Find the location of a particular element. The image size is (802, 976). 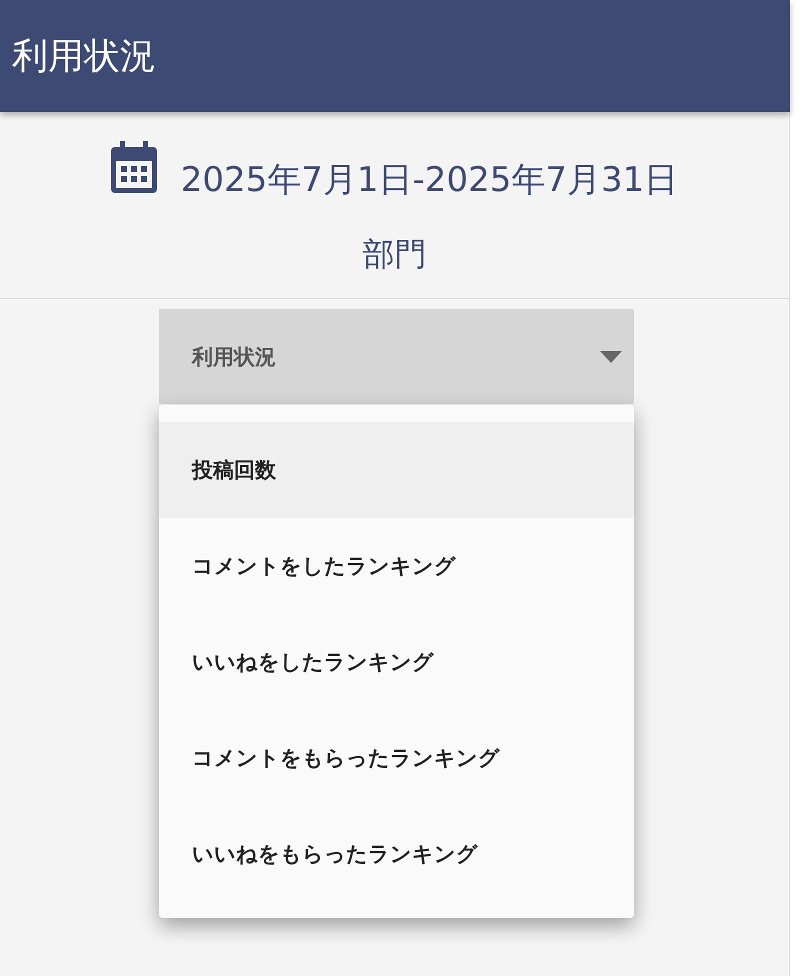

page-title: 利用状況 is located at coordinates (84, 56).